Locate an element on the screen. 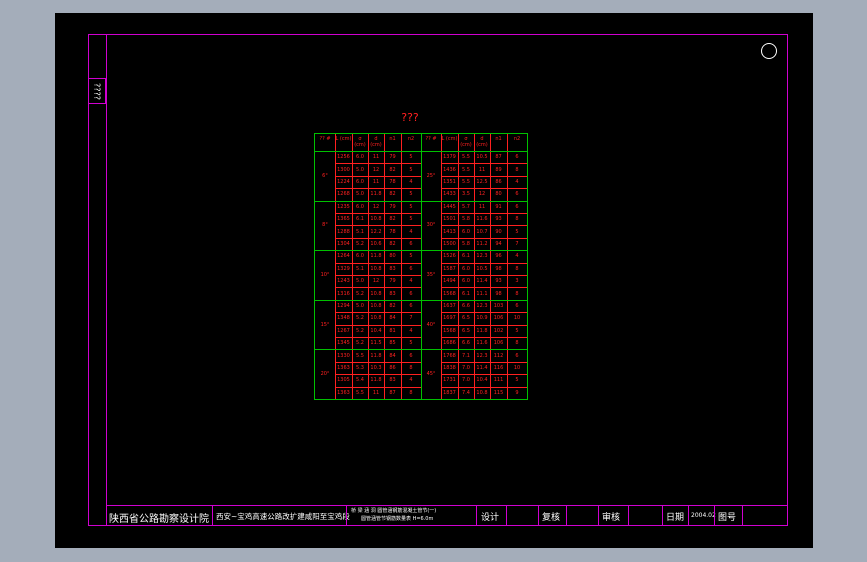 This screenshot has height=562, width=867. table-header-cell: ?? # is located at coordinates (325, 139).